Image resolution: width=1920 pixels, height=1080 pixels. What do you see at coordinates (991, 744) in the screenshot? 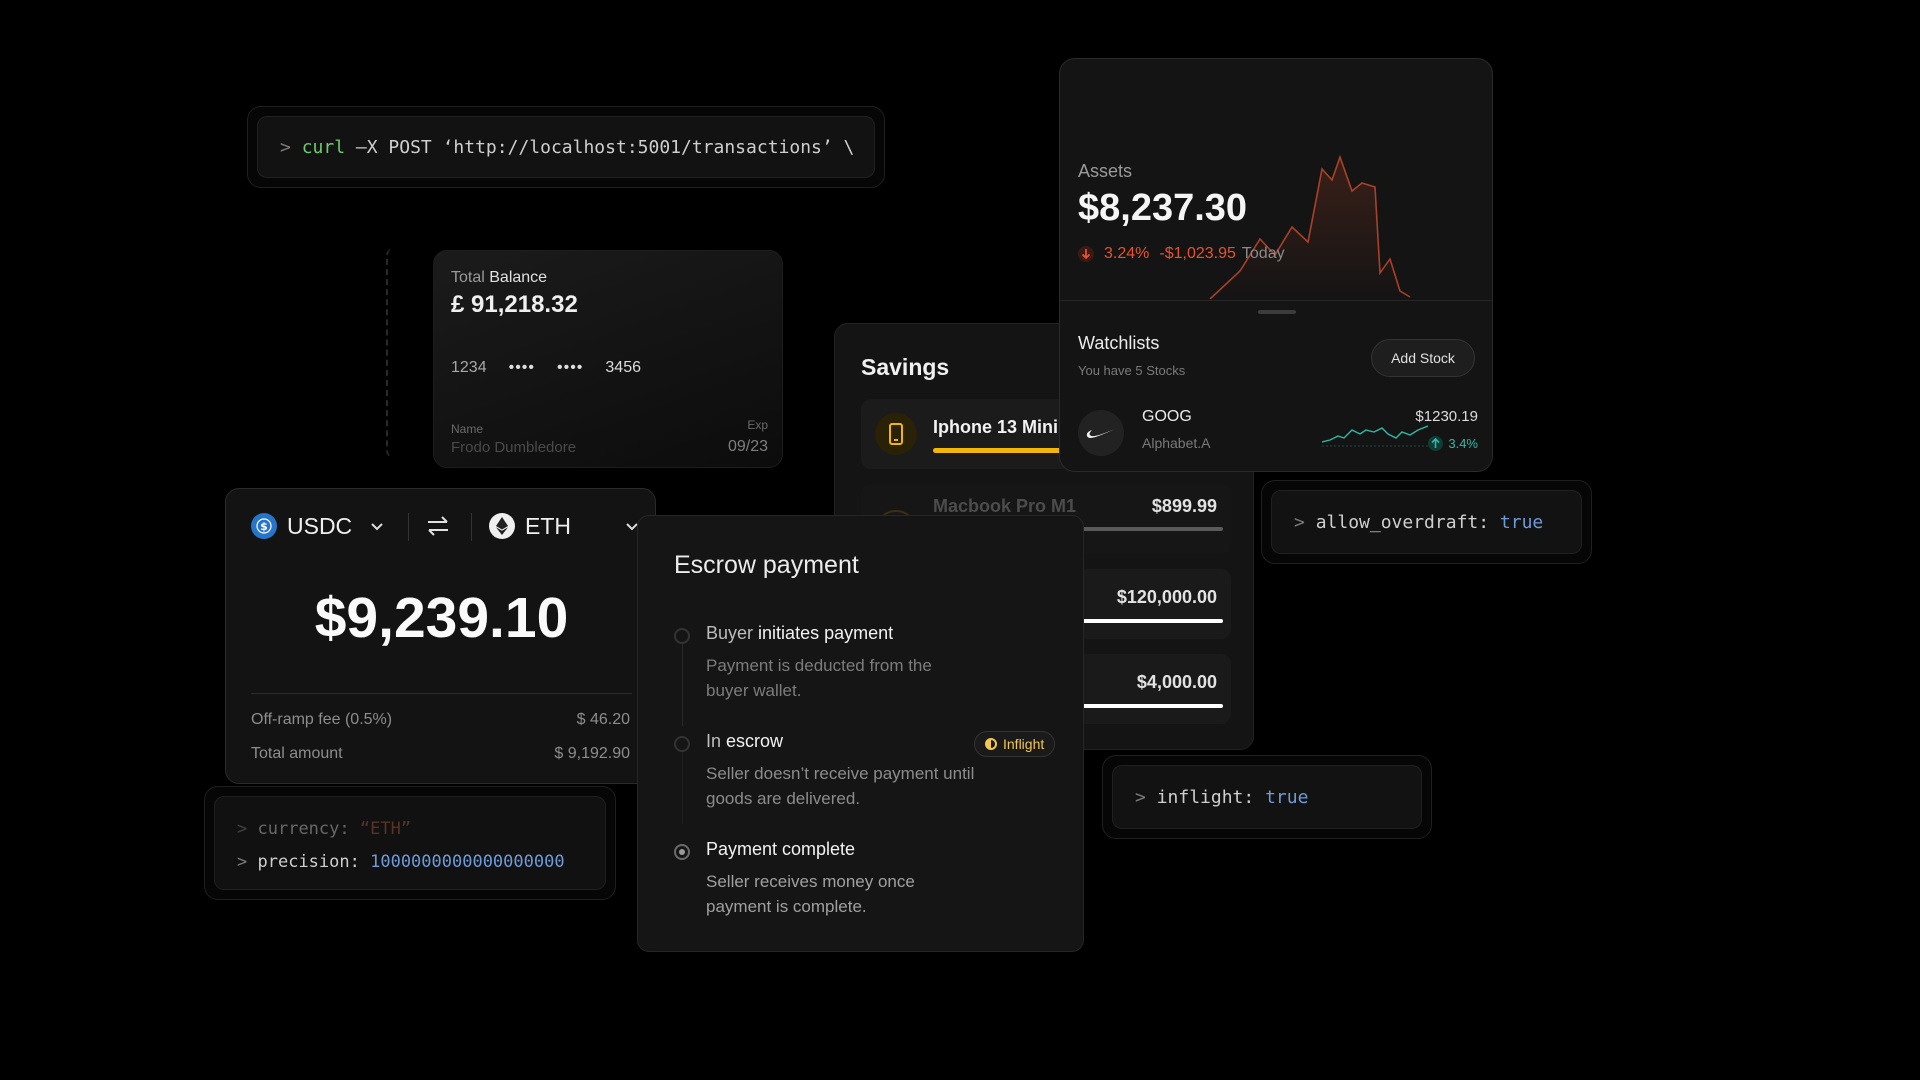
I see `half-moon-icon` at bounding box center [991, 744].